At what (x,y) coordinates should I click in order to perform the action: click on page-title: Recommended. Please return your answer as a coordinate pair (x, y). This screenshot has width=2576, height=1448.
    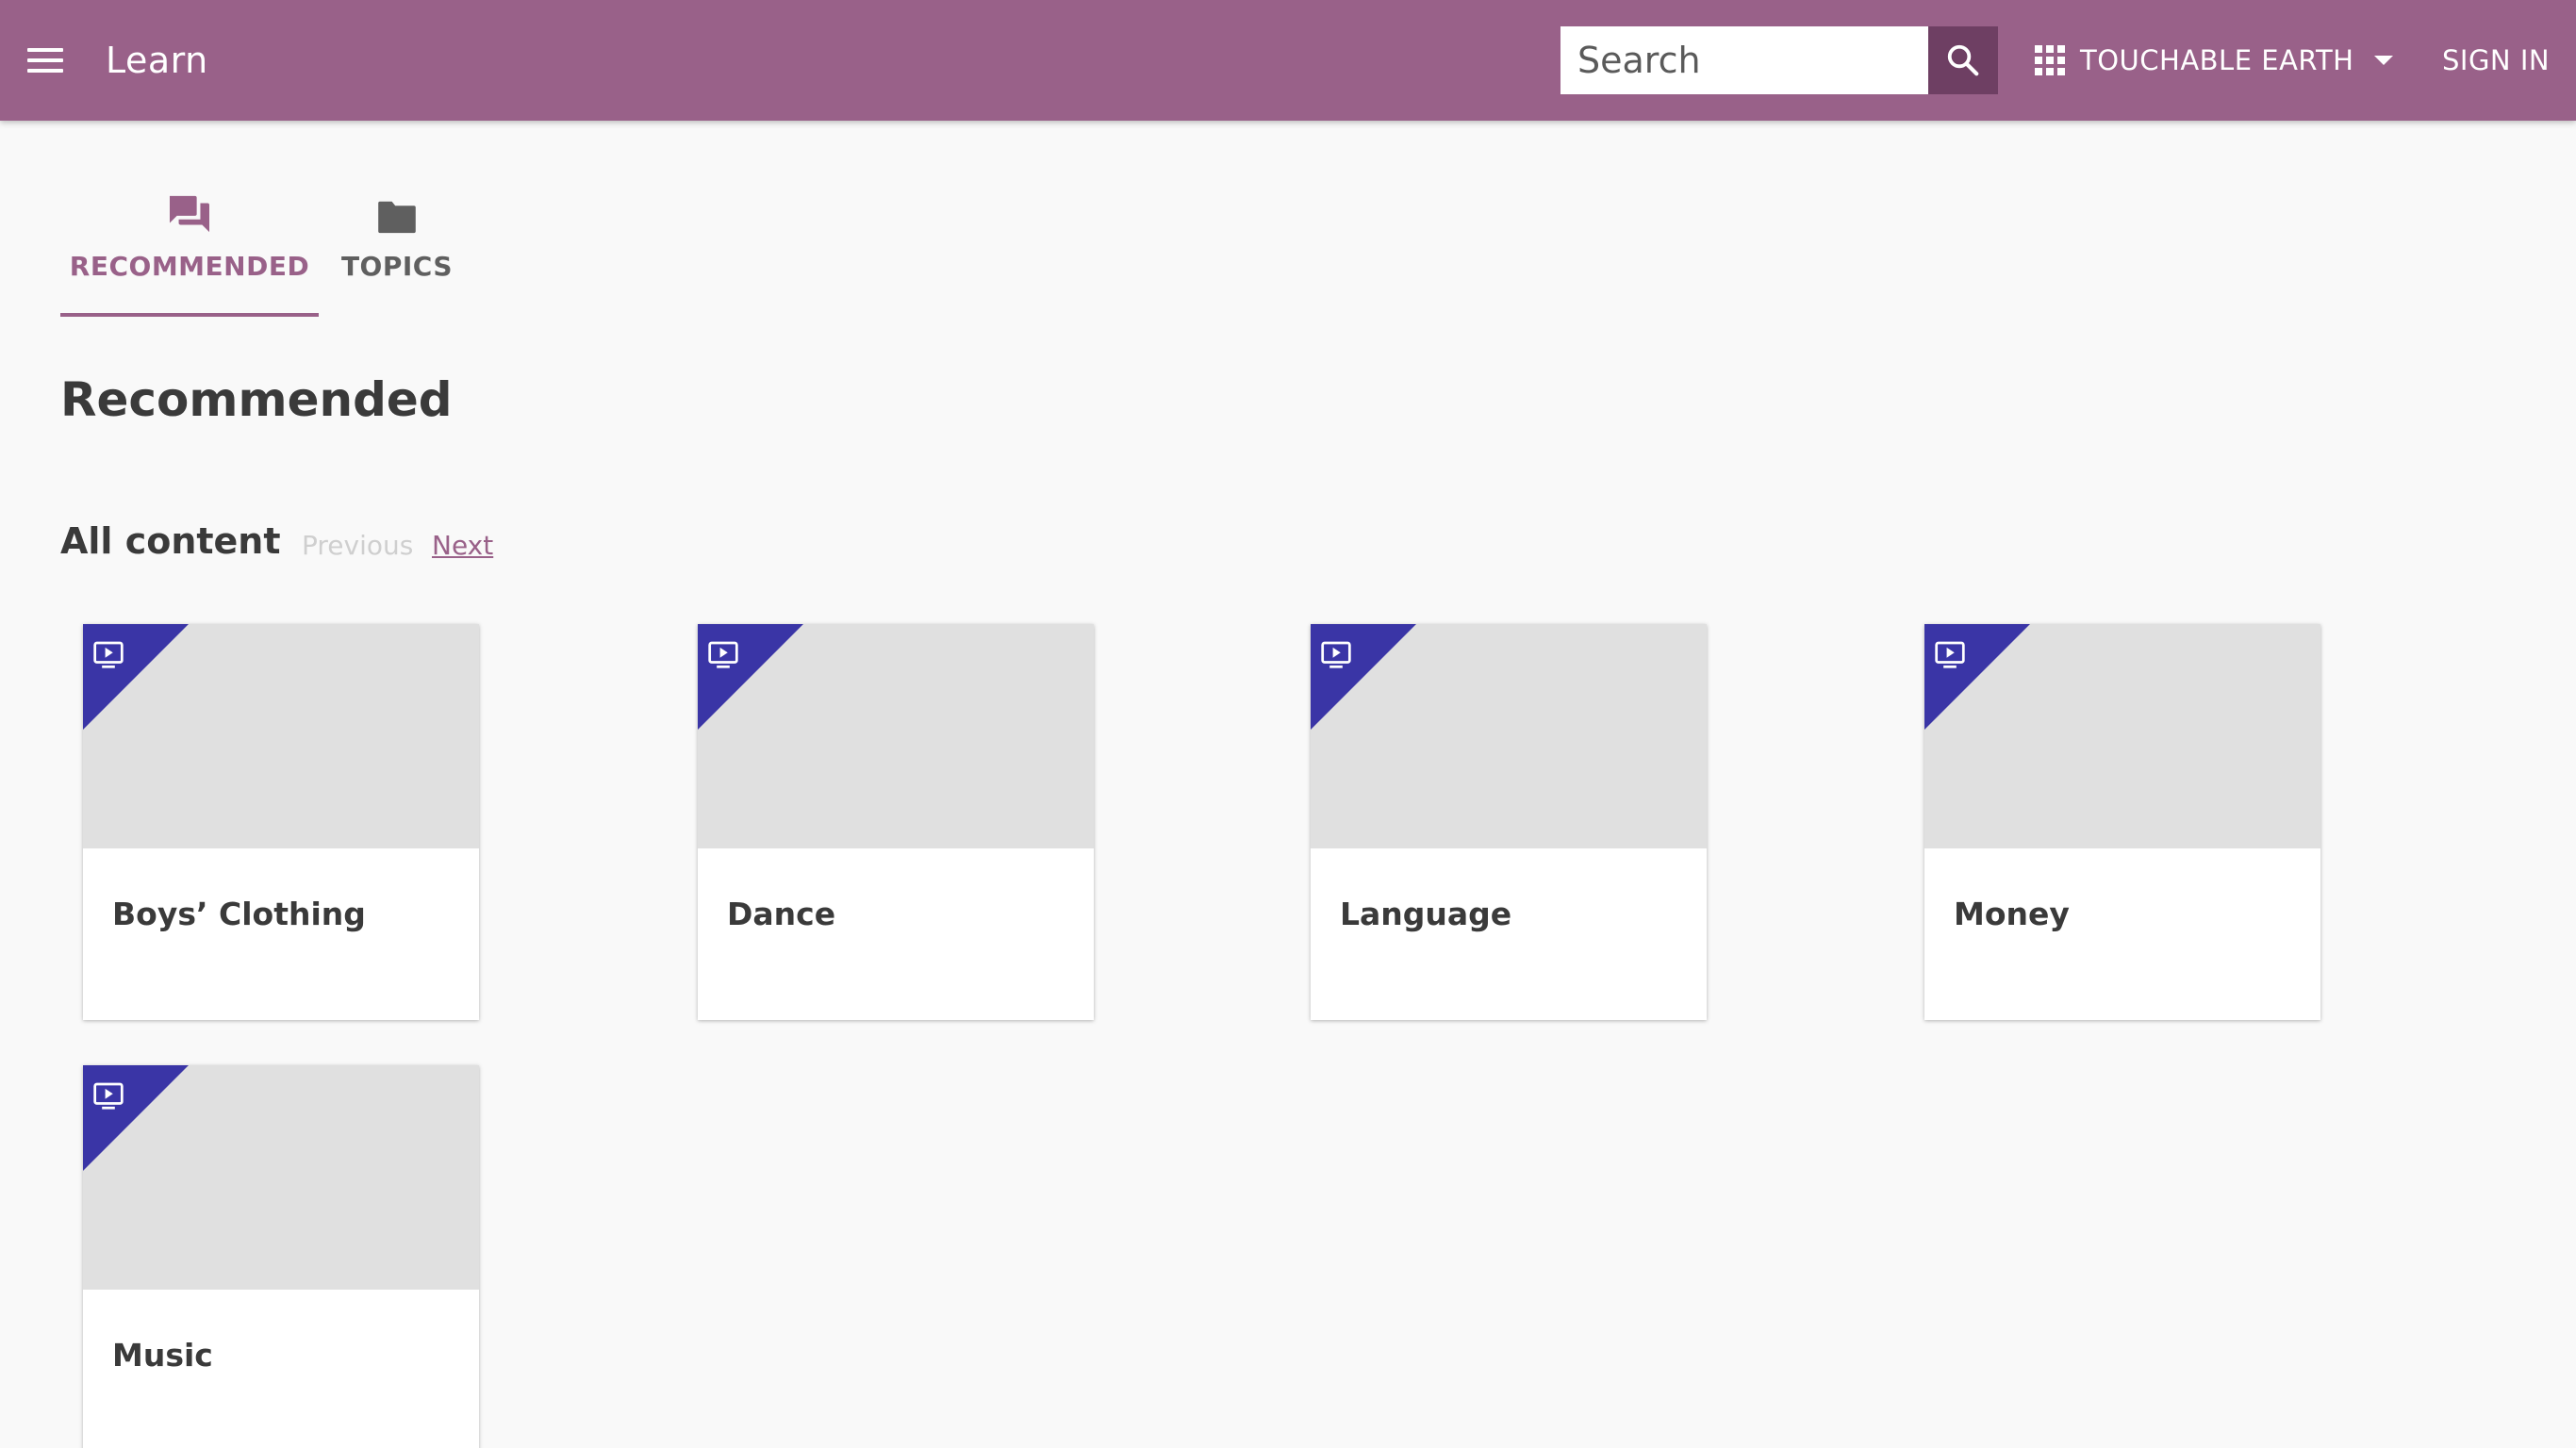
    Looking at the image, I should click on (256, 399).